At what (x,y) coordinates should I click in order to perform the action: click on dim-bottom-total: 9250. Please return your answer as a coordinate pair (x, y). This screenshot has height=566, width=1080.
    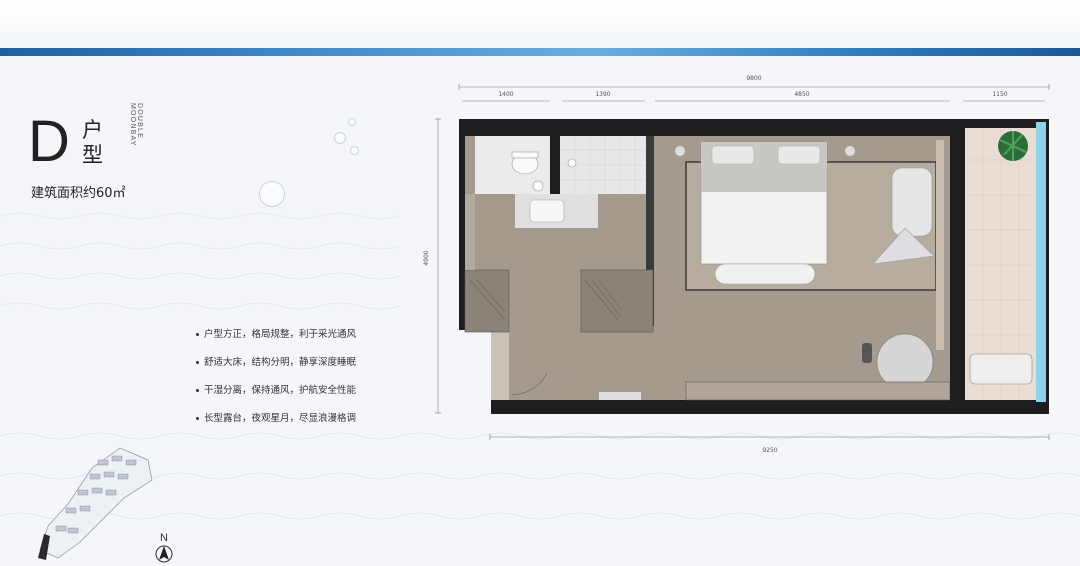
    Looking at the image, I should click on (769, 450).